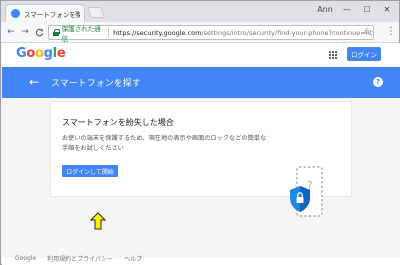  I want to click on tab-strip: スマートフォンを探す × Ann — ☐ ✕, so click(200, 11).